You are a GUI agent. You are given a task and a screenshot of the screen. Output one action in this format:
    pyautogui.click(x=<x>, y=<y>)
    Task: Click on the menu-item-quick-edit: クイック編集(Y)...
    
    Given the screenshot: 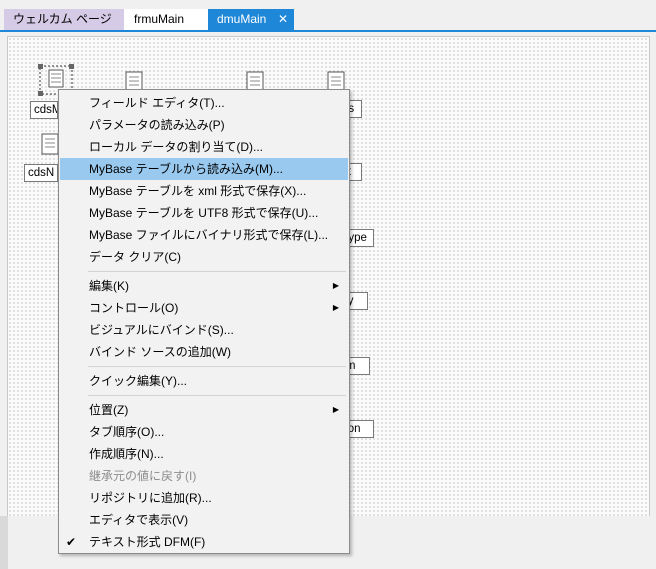 What is the action you would take?
    pyautogui.click(x=204, y=381)
    